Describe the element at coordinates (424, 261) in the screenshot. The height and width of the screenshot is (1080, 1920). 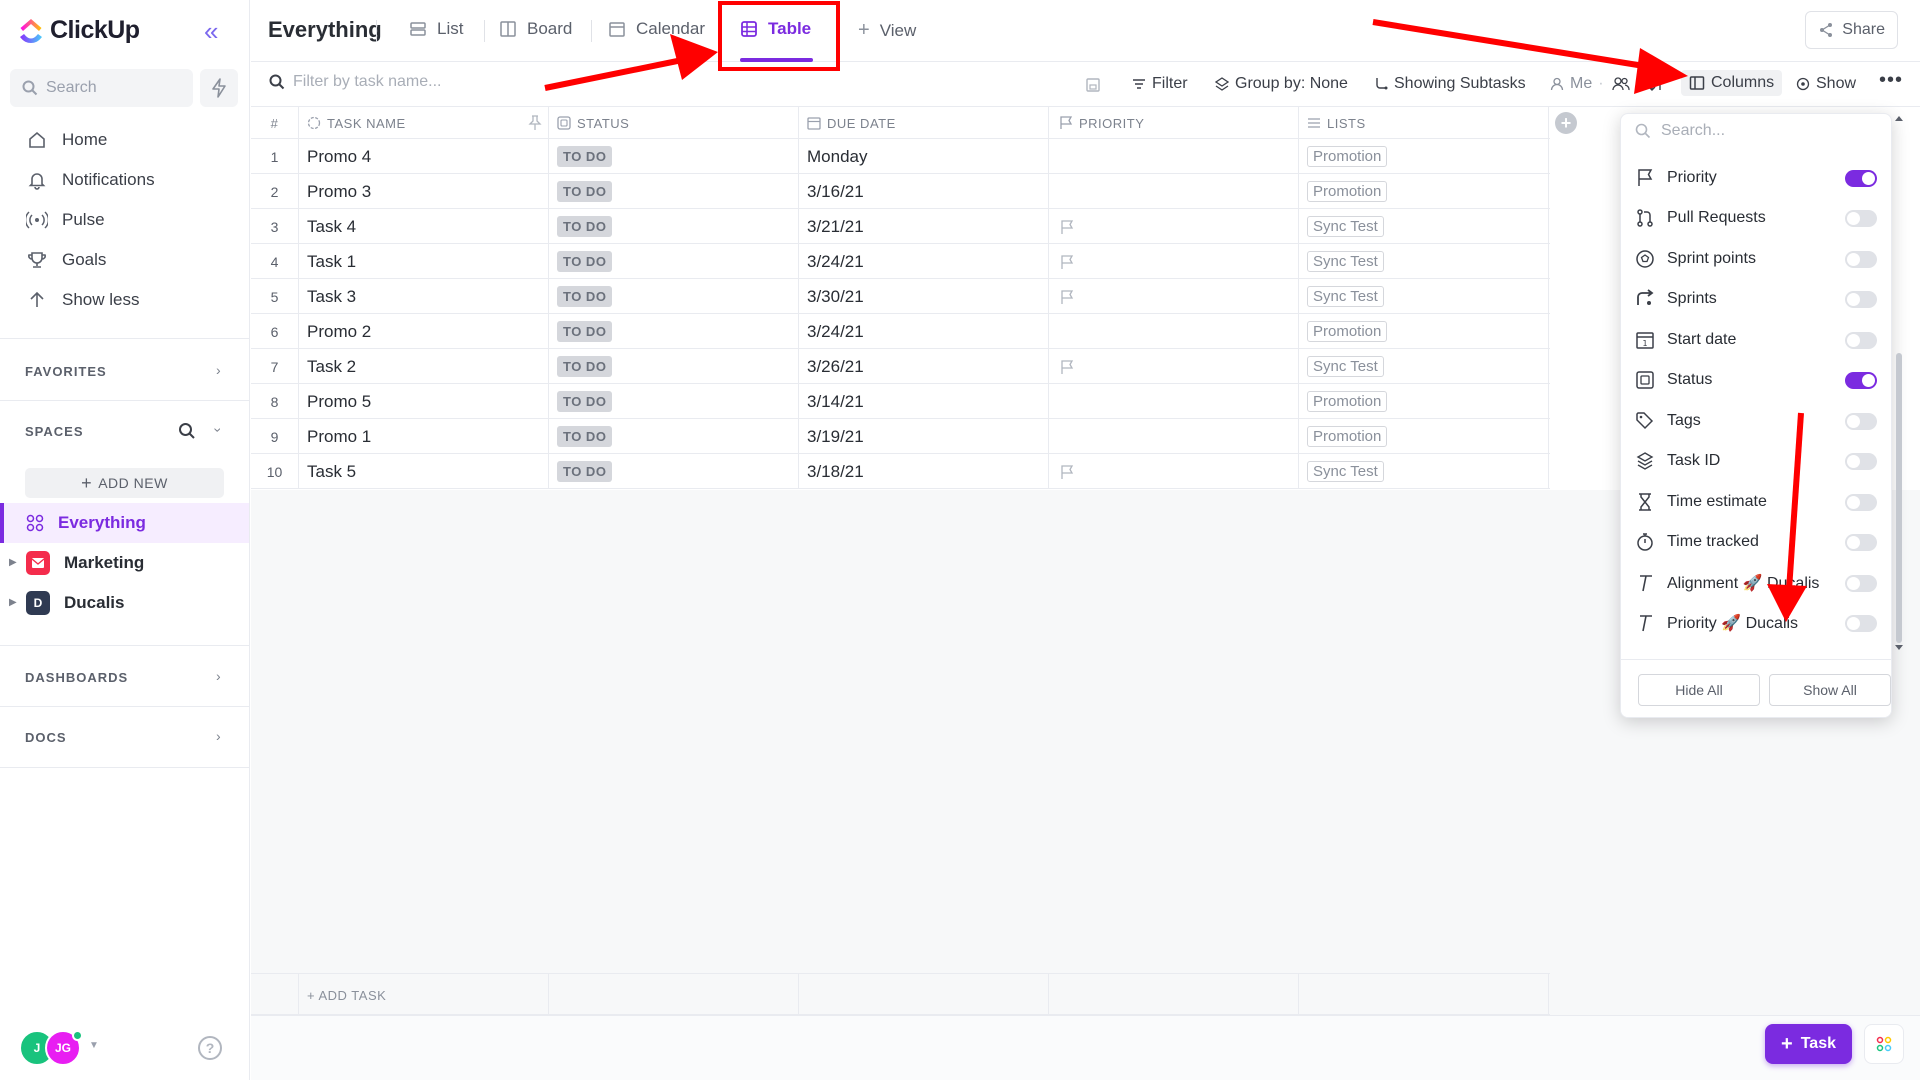
I see `task-name-cell: Task 1` at that location.